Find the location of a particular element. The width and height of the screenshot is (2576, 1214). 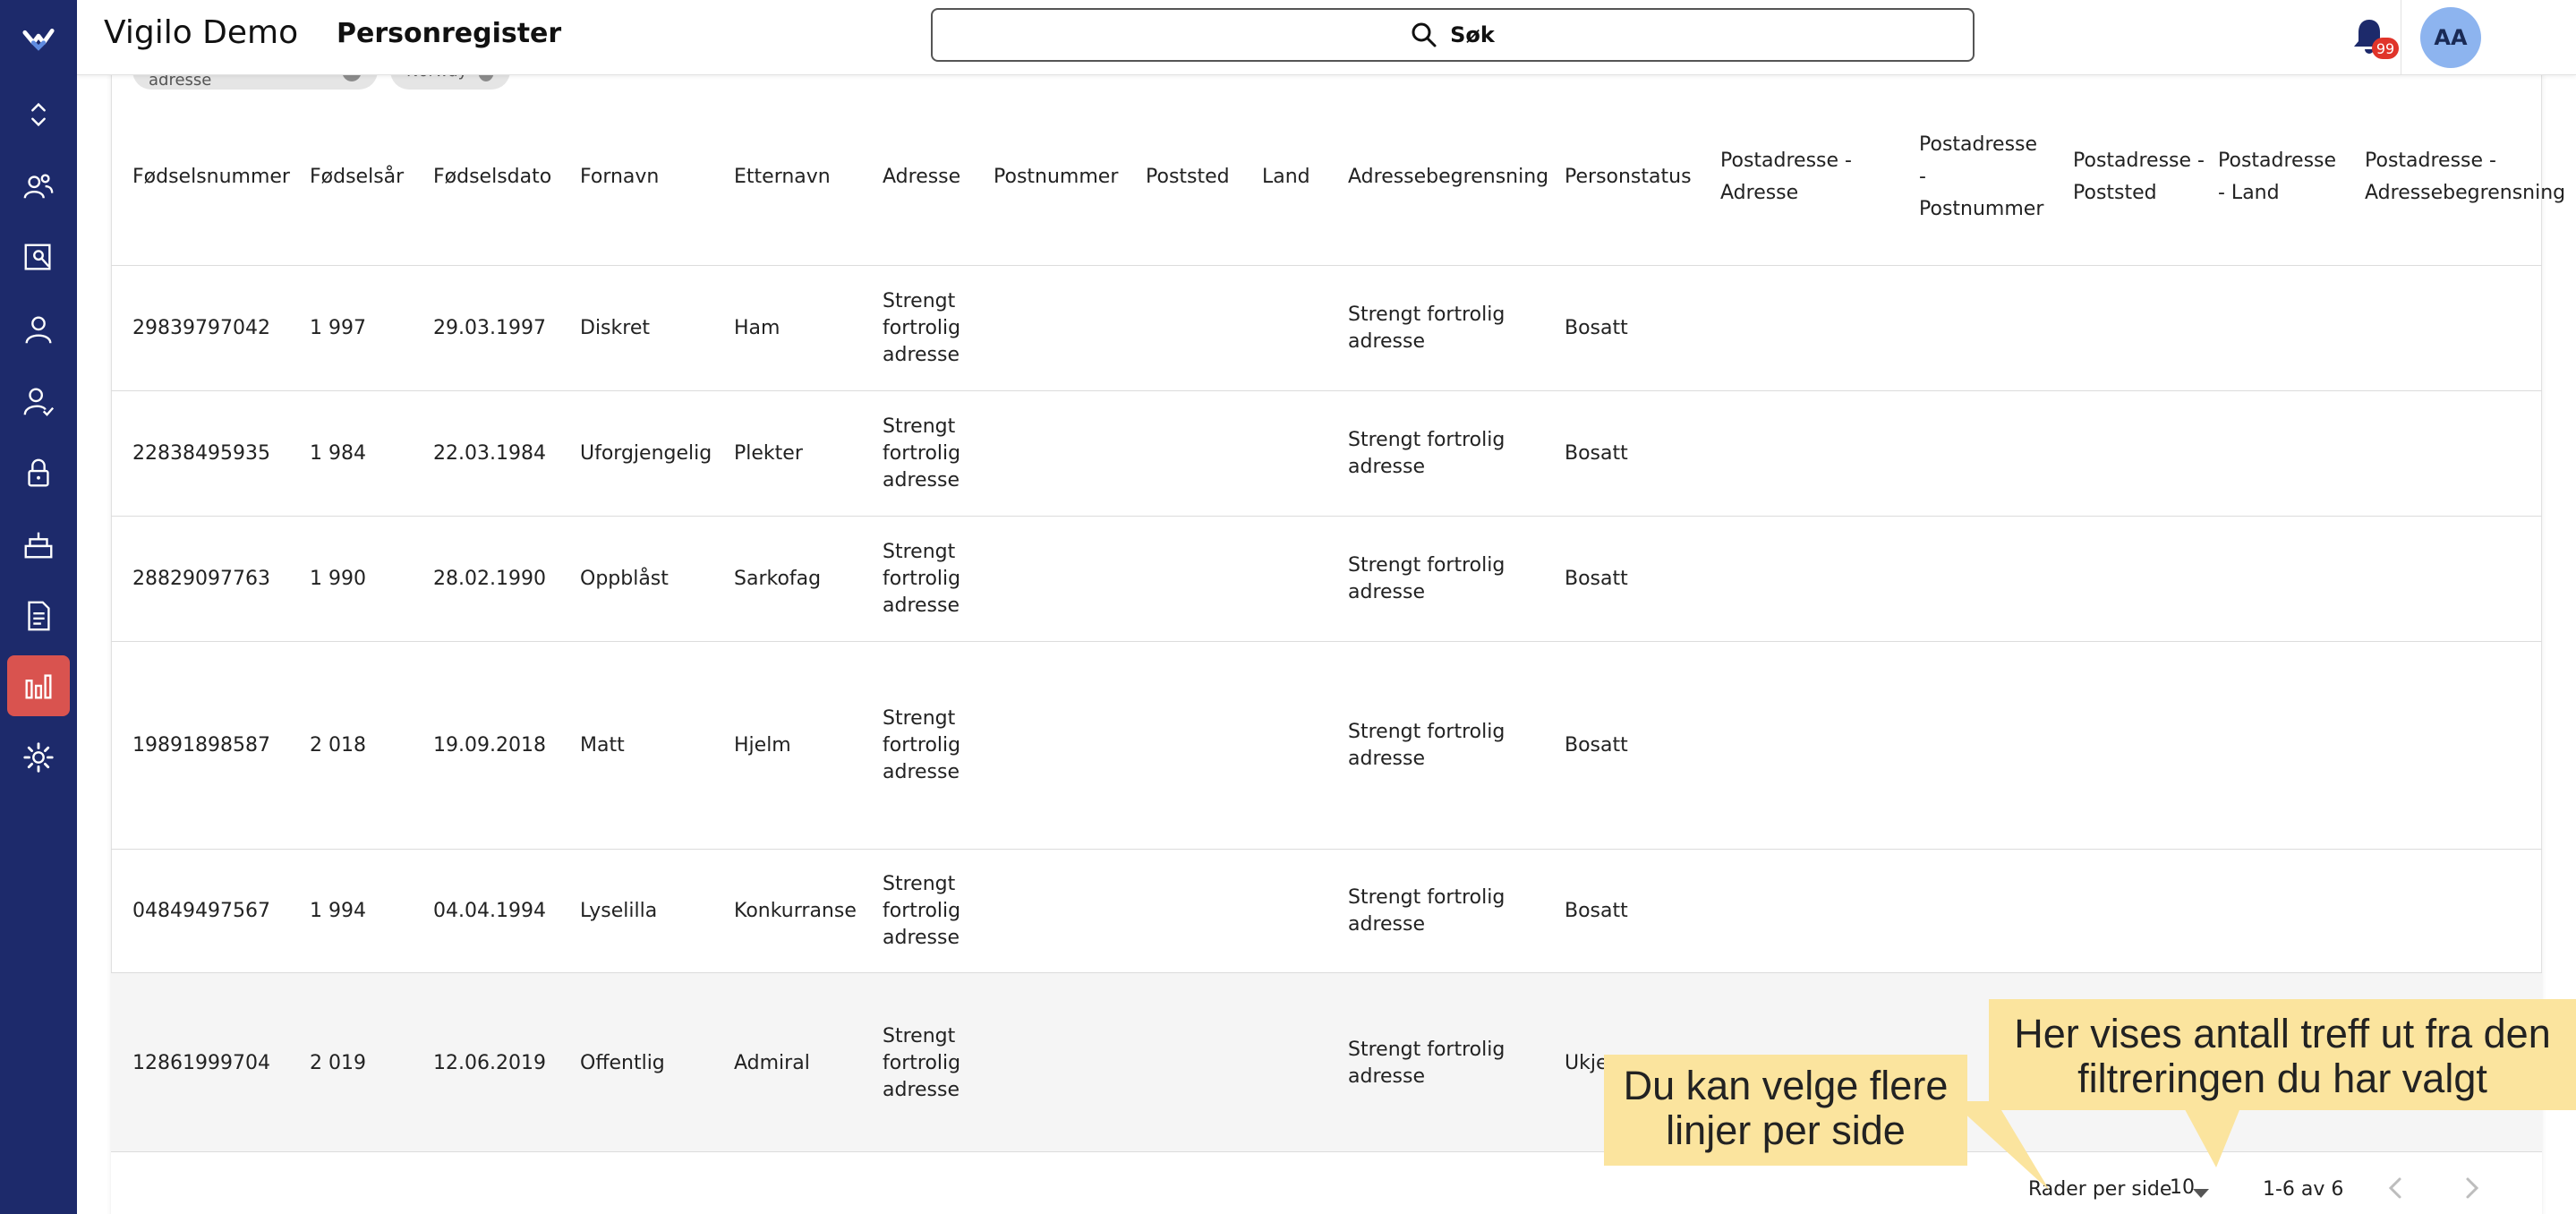

search-label: Søk is located at coordinates (1472, 34).